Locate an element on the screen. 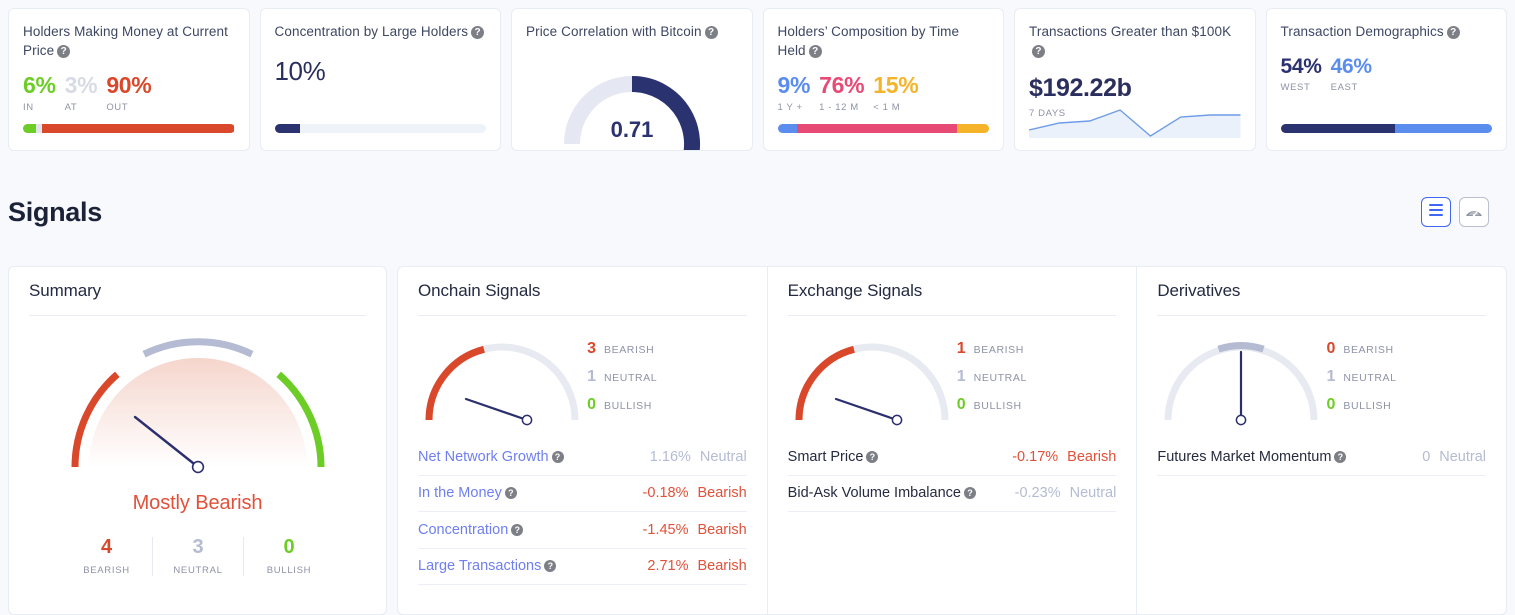  signal-name: Large Transactions? is located at coordinates (487, 566).